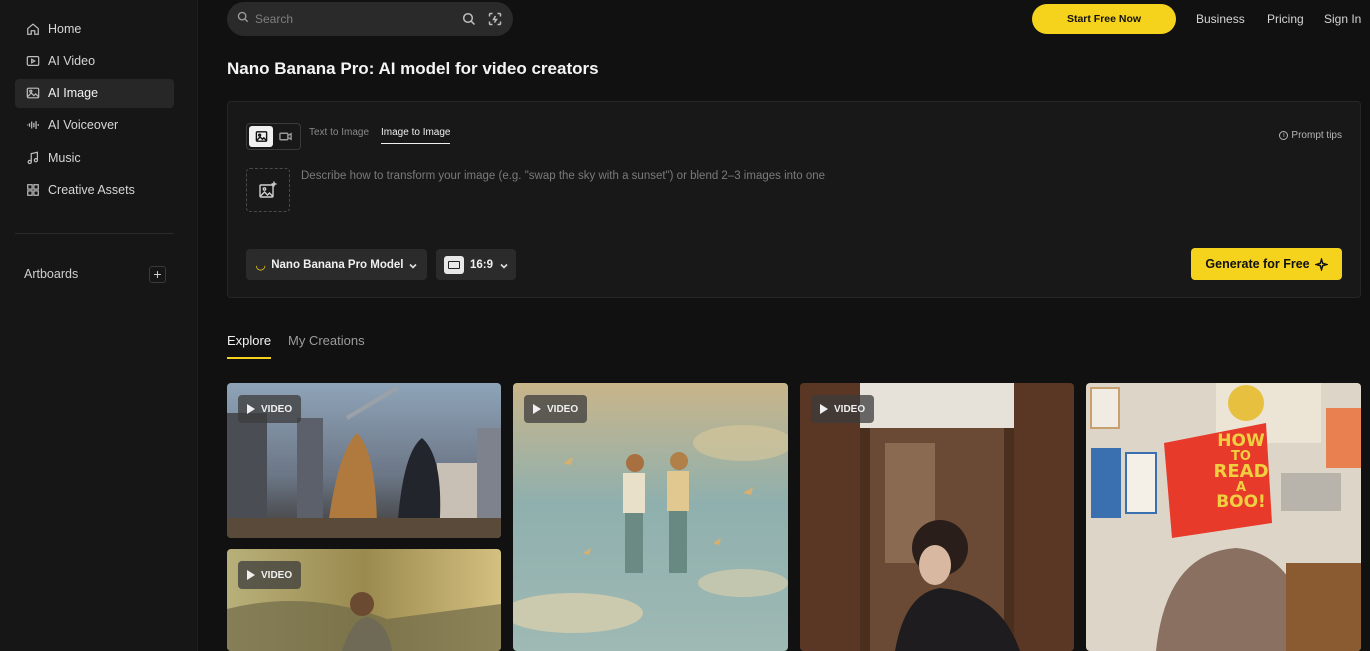 This screenshot has height=651, width=1370. I want to click on video-mode-button, so click(285, 136).